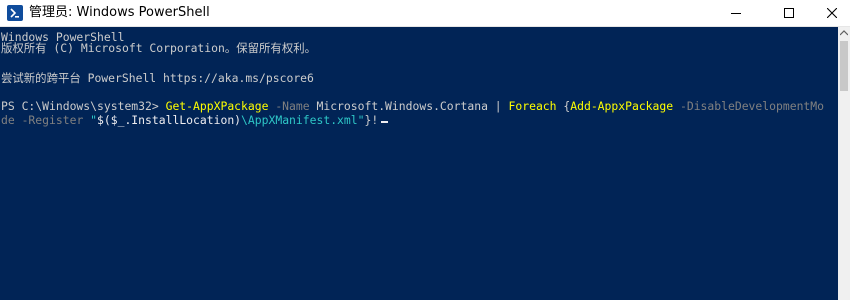 The width and height of the screenshot is (850, 300). Describe the element at coordinates (158, 48) in the screenshot. I see `console-copyright-line: 版权所有 (C) Microsoft Corporation。保留所有权利。` at that location.